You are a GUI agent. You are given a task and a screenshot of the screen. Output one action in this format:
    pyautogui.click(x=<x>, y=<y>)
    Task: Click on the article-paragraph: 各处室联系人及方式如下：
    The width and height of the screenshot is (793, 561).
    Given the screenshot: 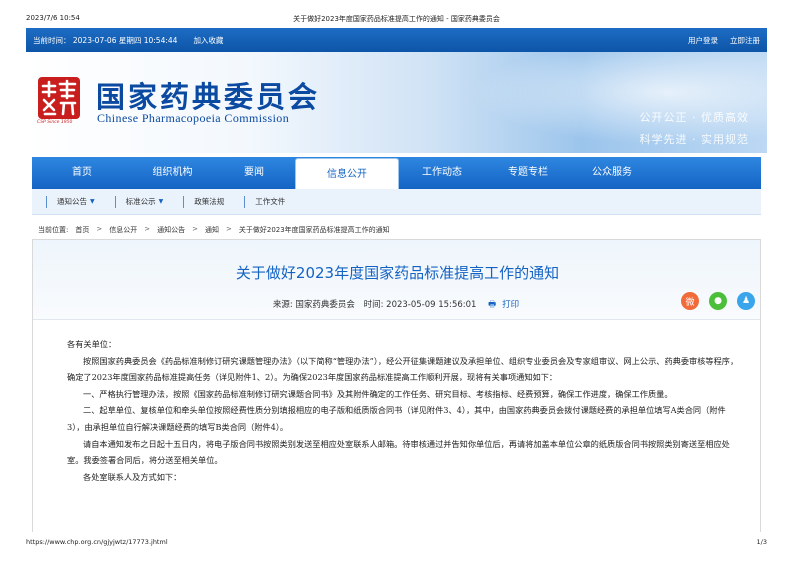 What is the action you would take?
    pyautogui.click(x=132, y=476)
    